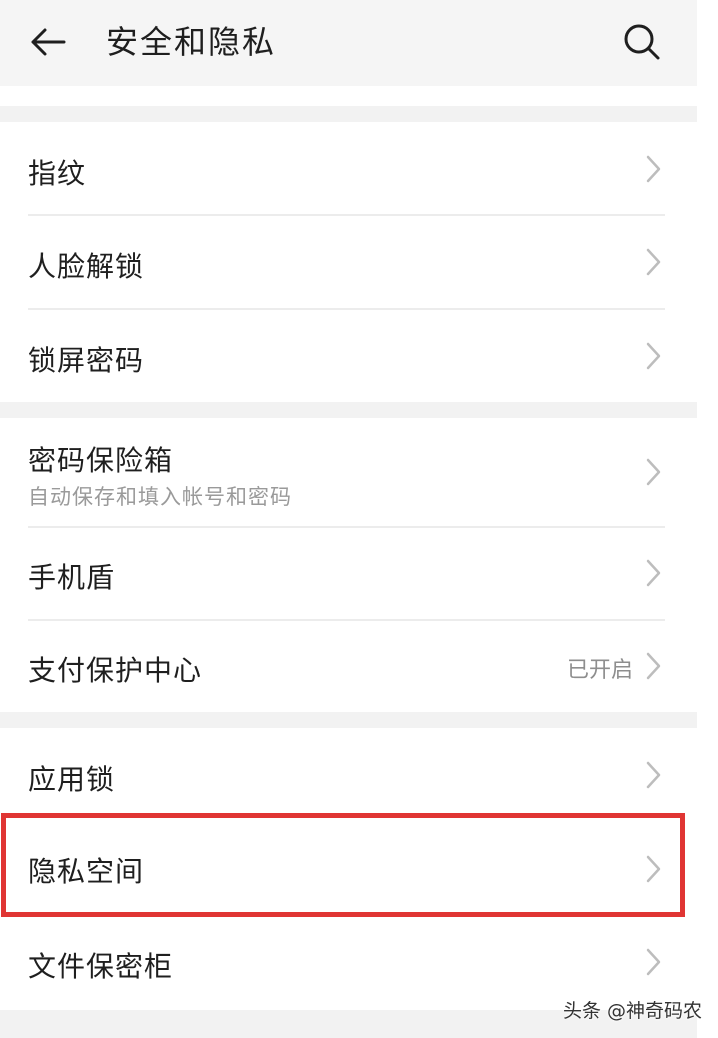 The image size is (718, 1038). I want to click on search-button, so click(642, 42).